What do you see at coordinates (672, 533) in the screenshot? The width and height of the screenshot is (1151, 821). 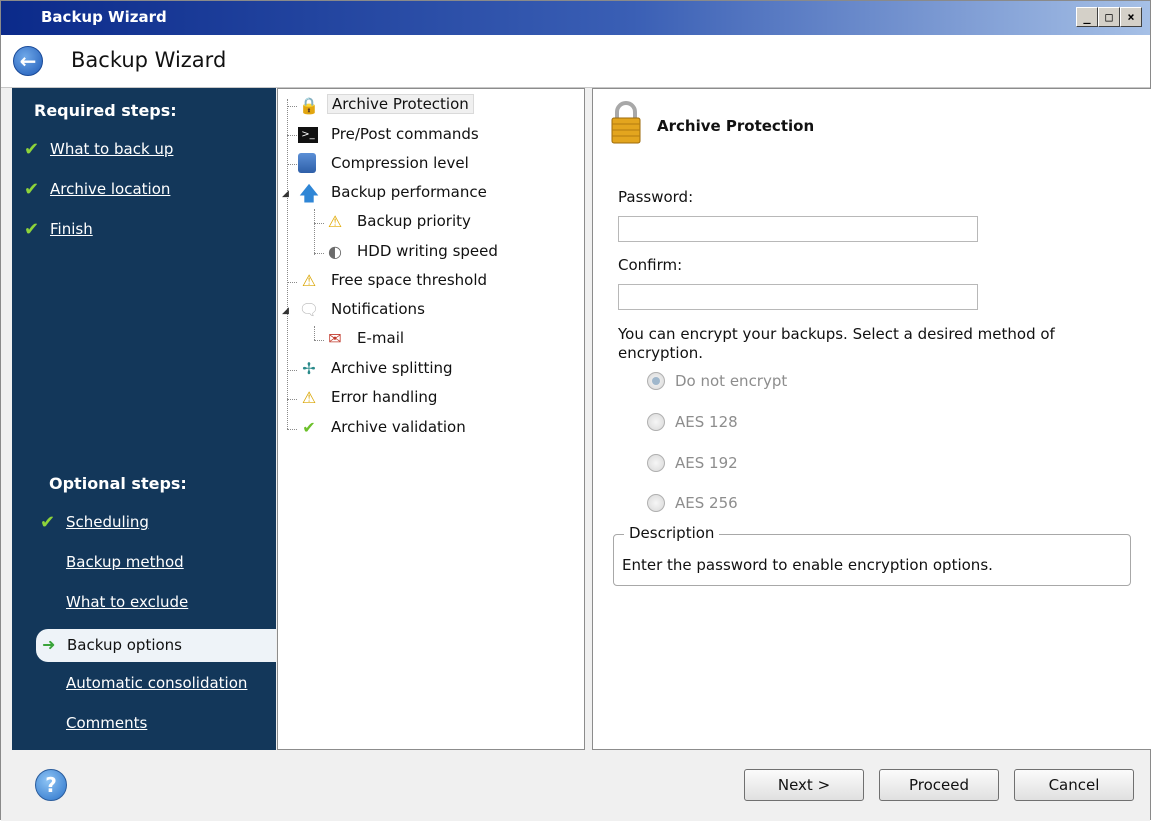 I see `description-legend: Description` at bounding box center [672, 533].